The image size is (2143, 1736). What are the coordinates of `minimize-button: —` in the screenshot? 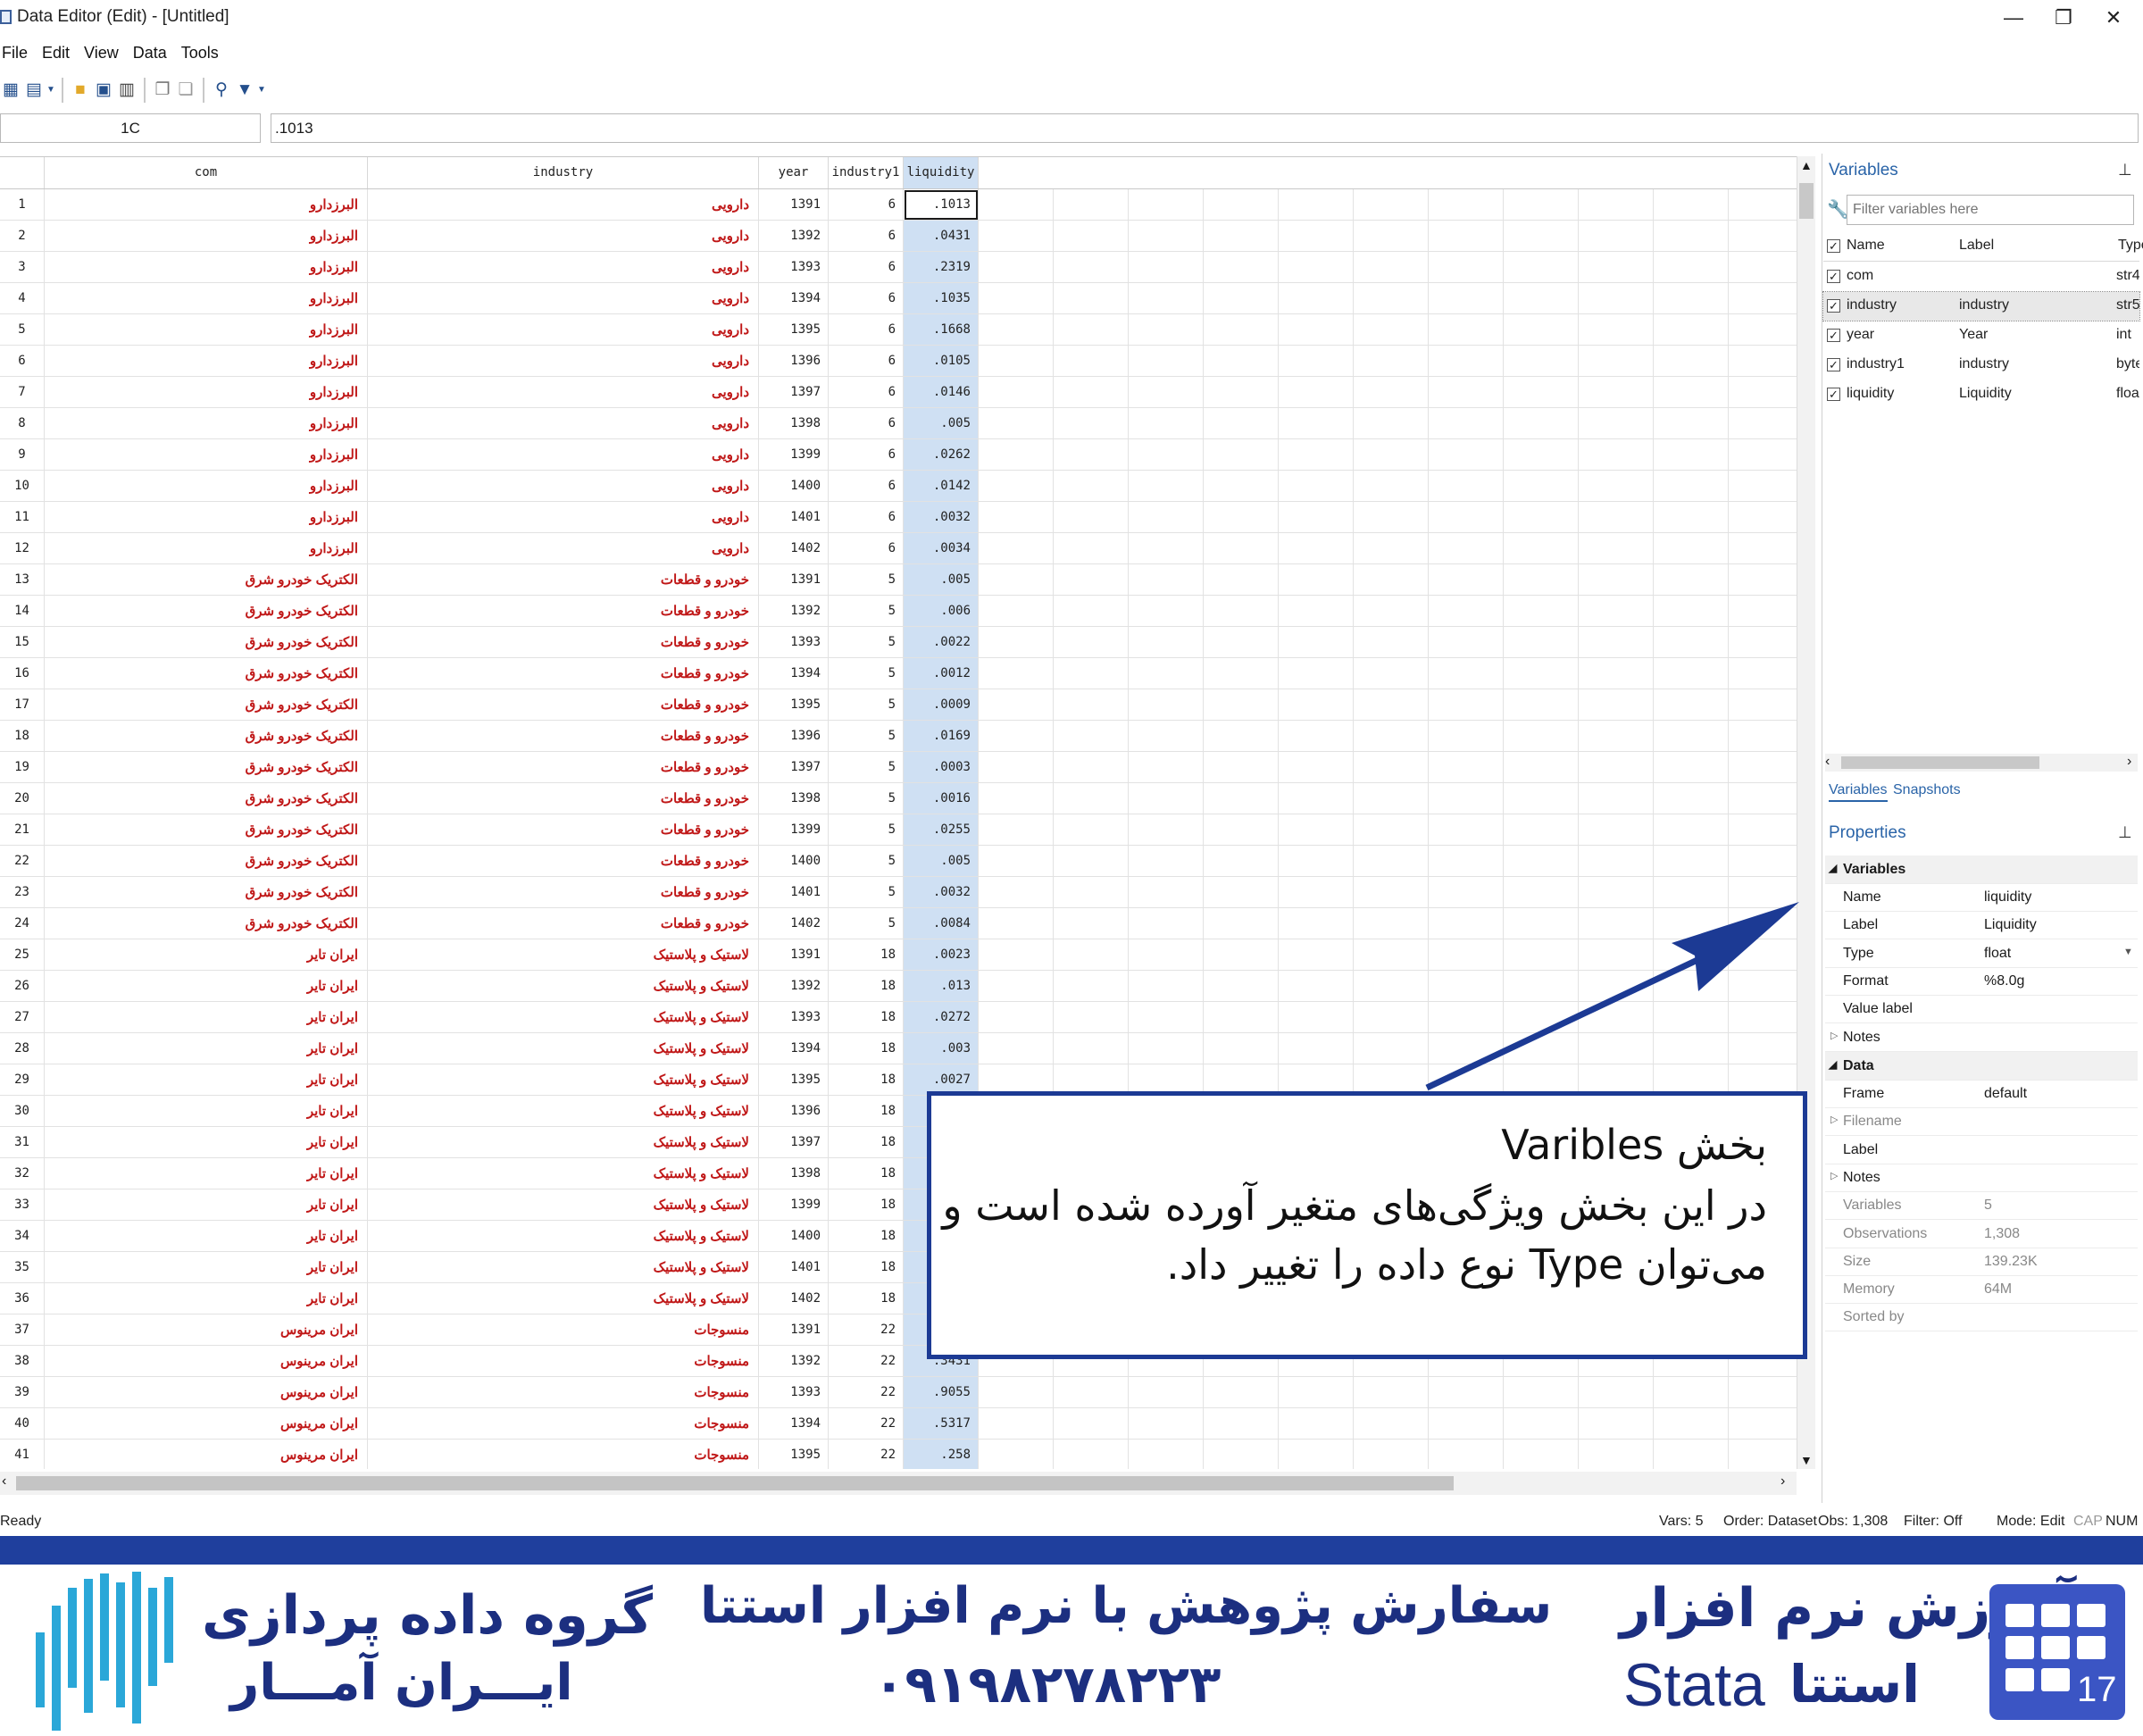 It's located at (2014, 18).